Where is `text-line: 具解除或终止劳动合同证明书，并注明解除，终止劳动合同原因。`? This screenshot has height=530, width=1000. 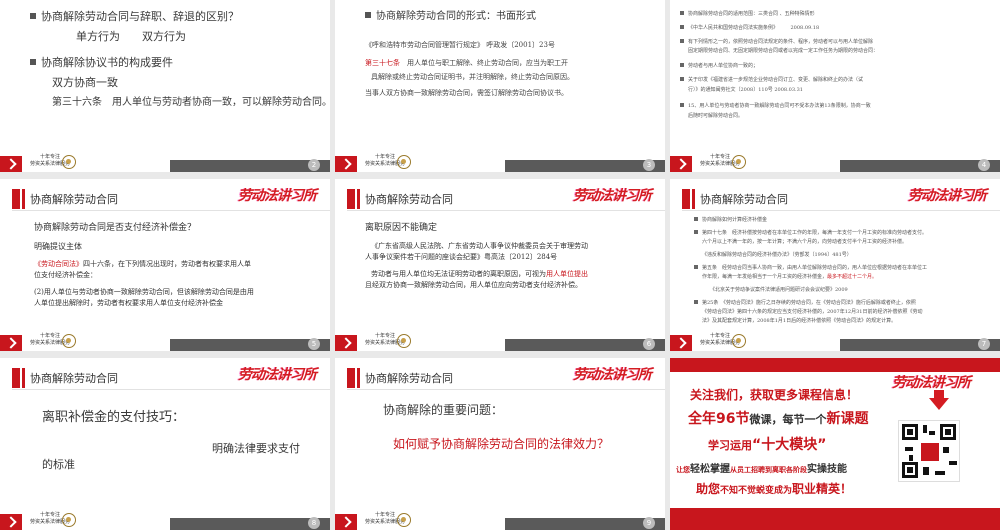 text-line: 具解除或终止劳动合同证明书，并注明解除，终止劳动合同原因。 is located at coordinates (472, 77).